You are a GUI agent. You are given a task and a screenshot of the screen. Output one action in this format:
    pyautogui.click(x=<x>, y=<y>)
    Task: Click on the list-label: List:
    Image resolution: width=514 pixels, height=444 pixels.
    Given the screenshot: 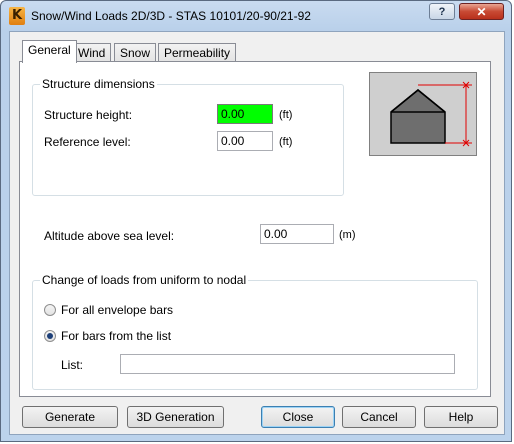 What is the action you would take?
    pyautogui.click(x=72, y=365)
    